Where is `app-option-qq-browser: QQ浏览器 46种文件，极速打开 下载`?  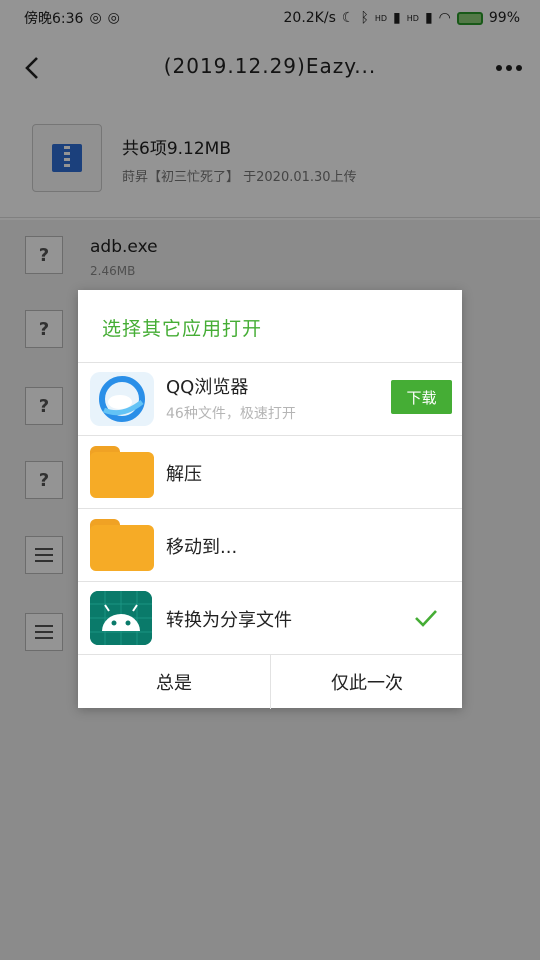
app-option-qq-browser: QQ浏览器 46种文件，极速打开 下载 is located at coordinates (270, 399).